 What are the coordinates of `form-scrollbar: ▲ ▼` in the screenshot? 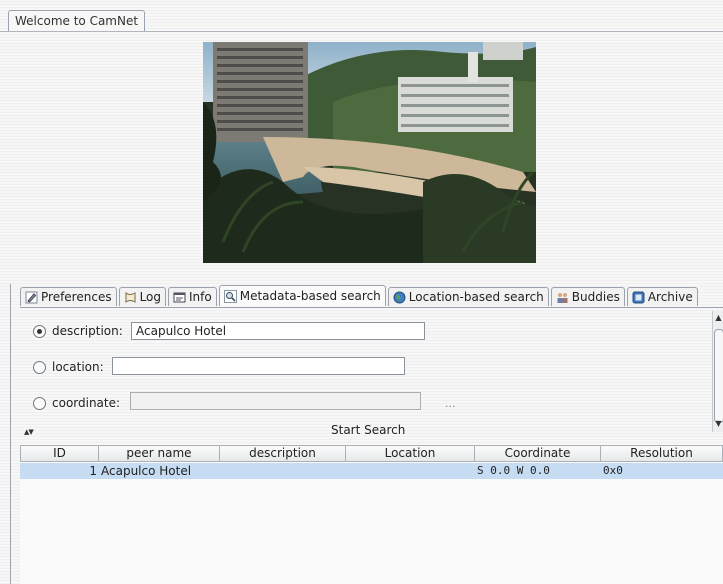 It's located at (717, 371).